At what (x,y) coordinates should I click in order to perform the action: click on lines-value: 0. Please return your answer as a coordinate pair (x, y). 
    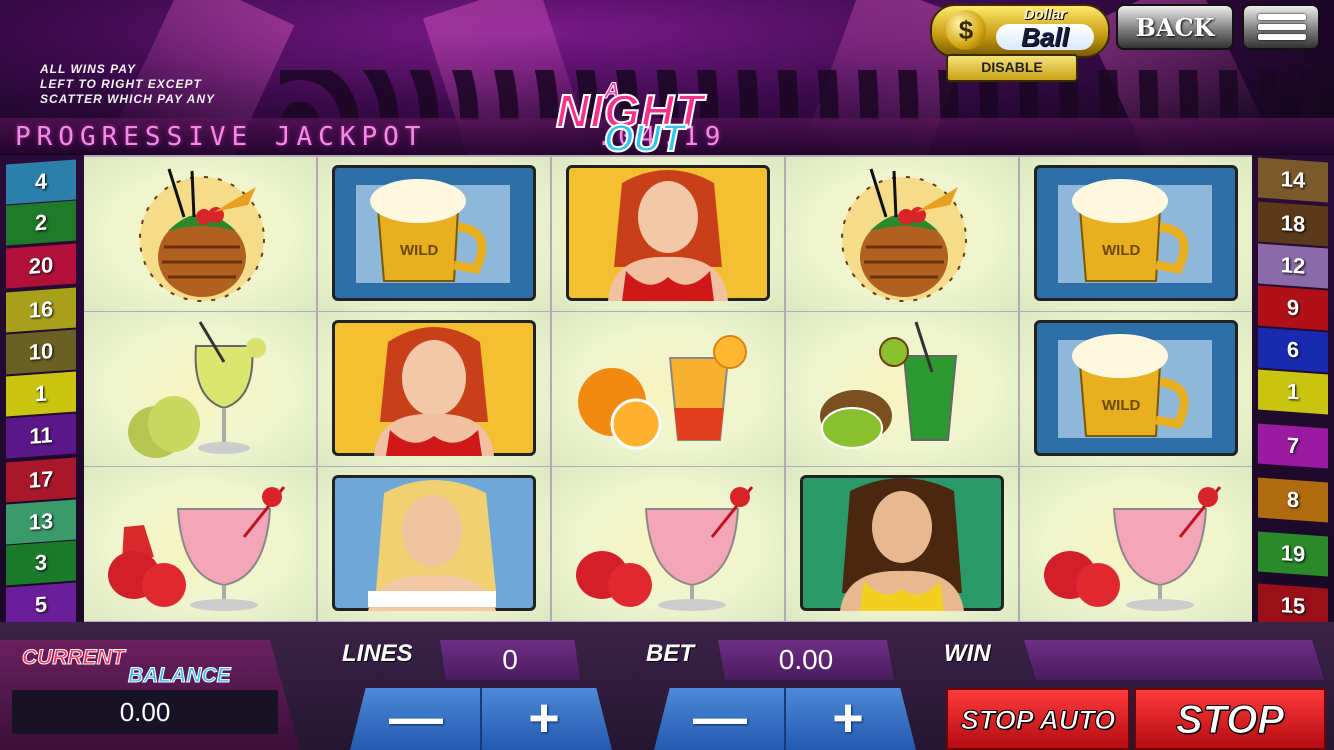
    Looking at the image, I should click on (510, 660).